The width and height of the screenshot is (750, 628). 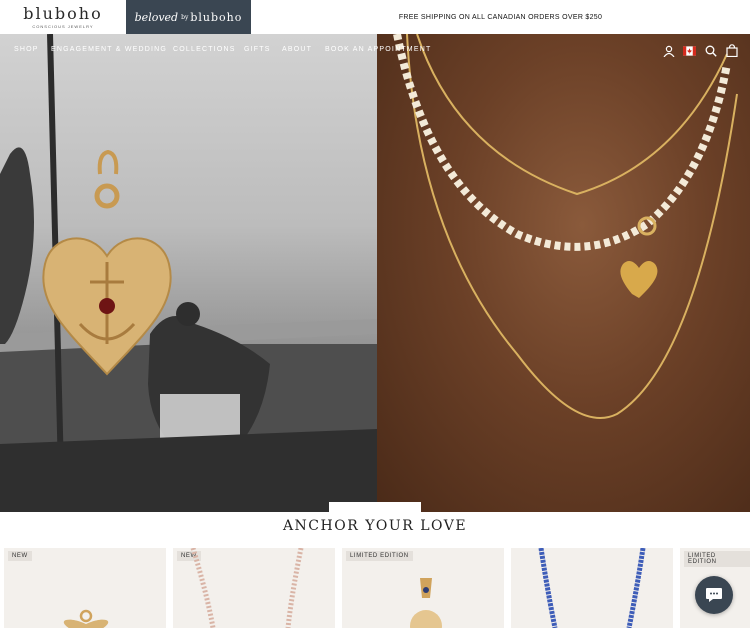 I want to click on canada-flag-icon, so click(x=689, y=50).